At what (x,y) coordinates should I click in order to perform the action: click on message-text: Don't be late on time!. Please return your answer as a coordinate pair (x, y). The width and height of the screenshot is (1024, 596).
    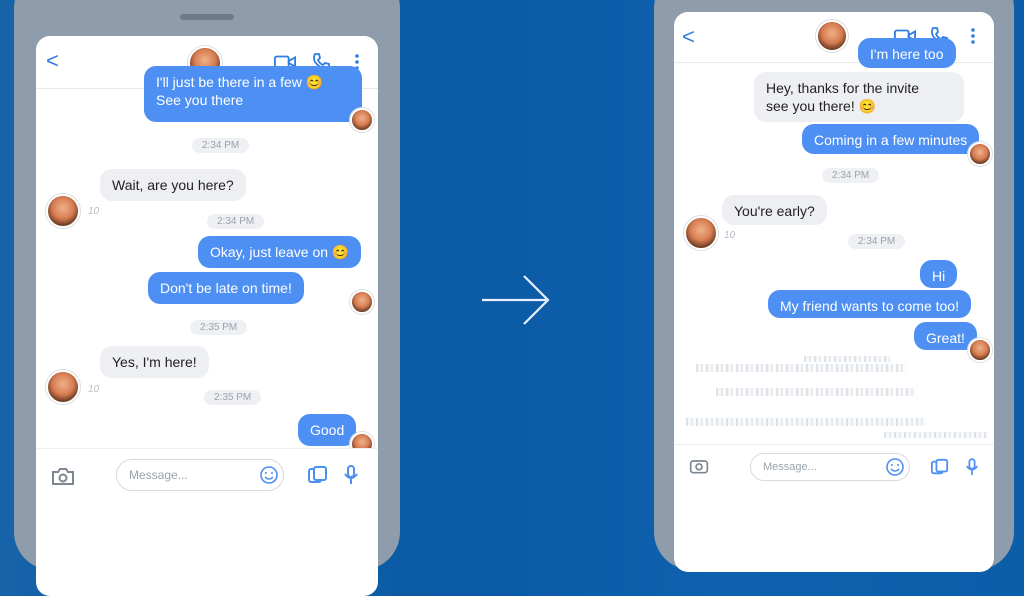
    Looking at the image, I should click on (226, 288).